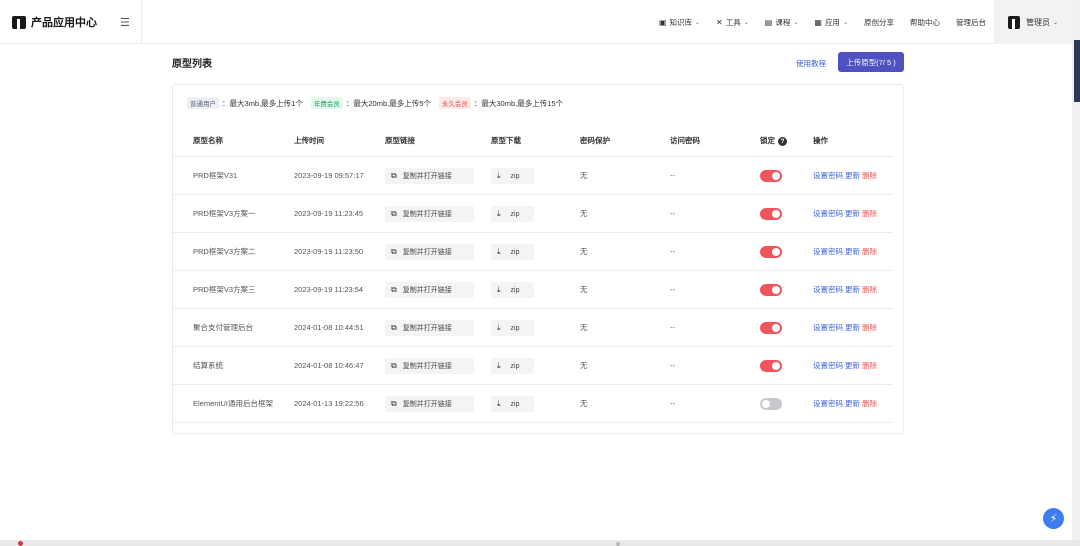 Image resolution: width=1080 pixels, height=546 pixels. What do you see at coordinates (679, 22) in the screenshot?
I see `nav-item-0: ▣ 知识库 ⌄` at bounding box center [679, 22].